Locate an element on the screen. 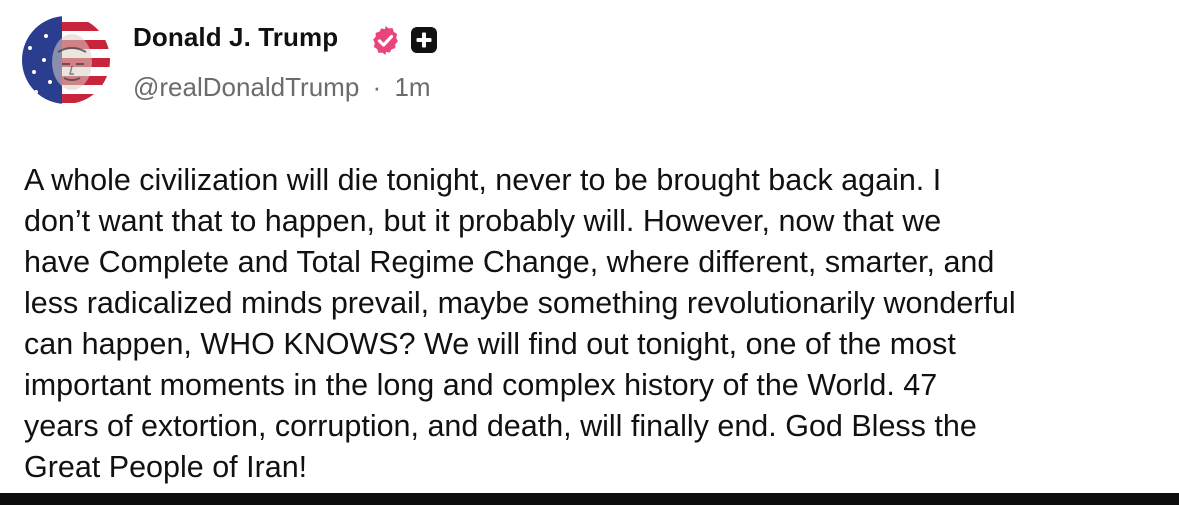  verified-badge-icon is located at coordinates (385, 40).